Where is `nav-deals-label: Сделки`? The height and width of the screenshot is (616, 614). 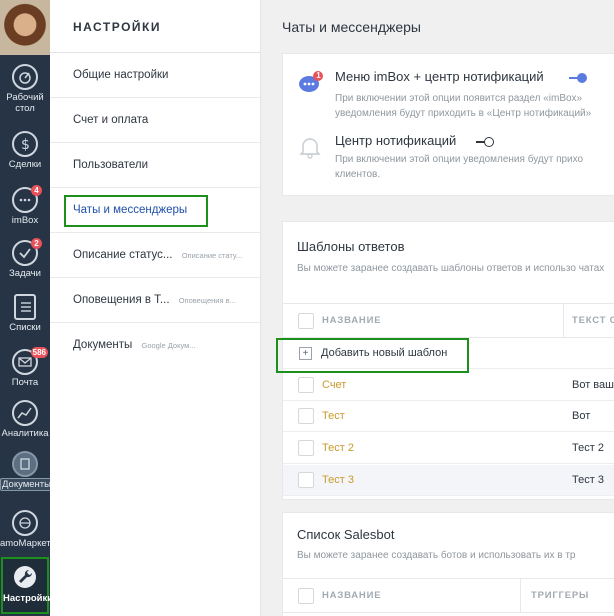
nav-deals-label: Сделки is located at coordinates (25, 164).